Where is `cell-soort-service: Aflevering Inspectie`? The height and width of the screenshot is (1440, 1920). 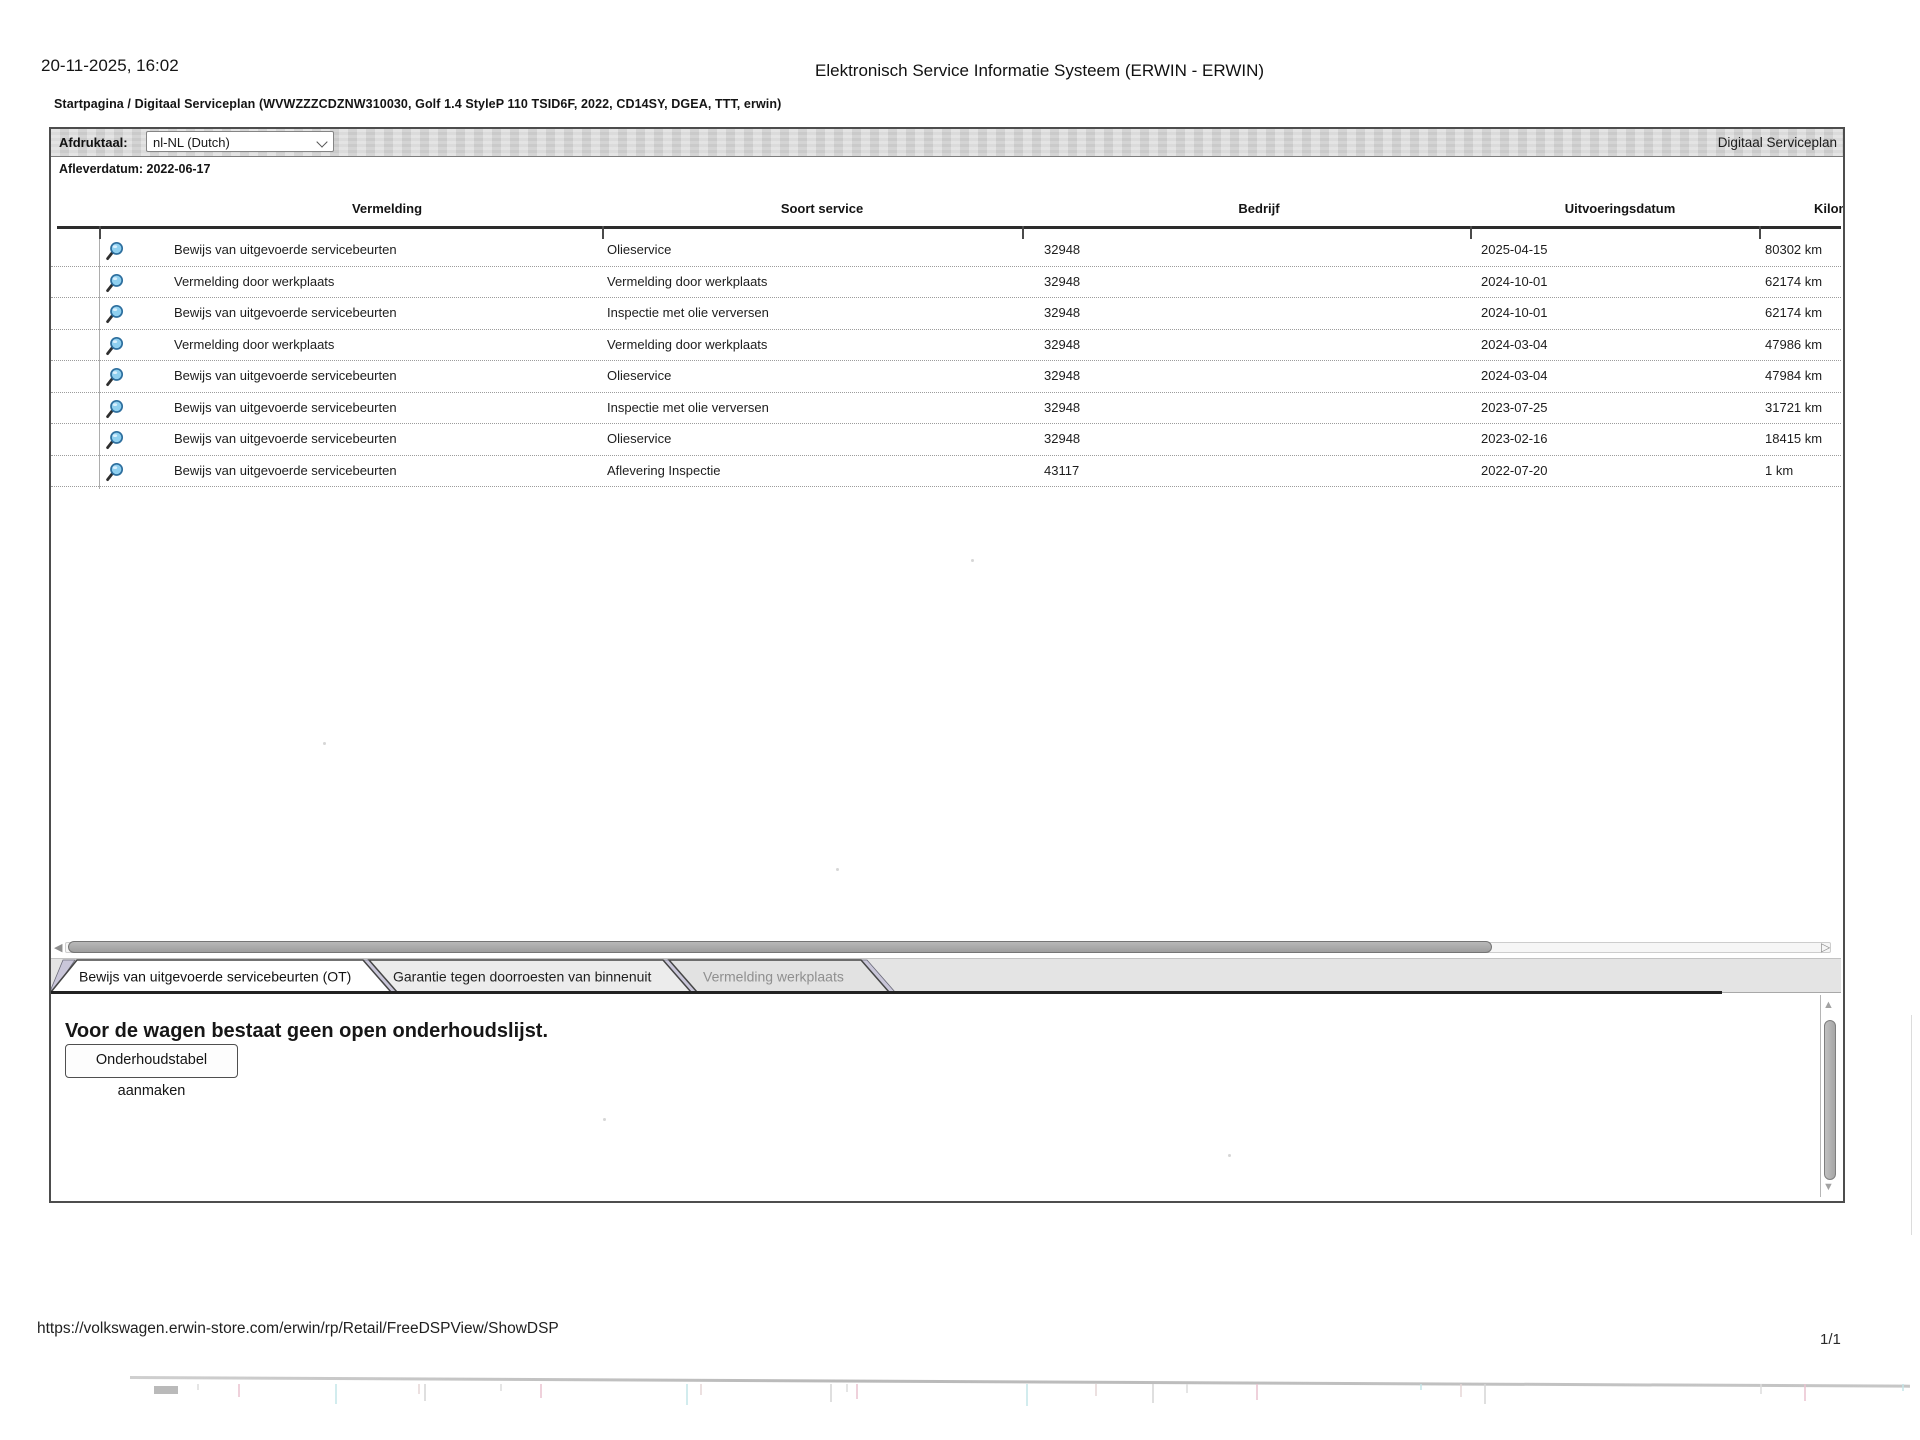
cell-soort-service: Aflevering Inspectie is located at coordinates (664, 470).